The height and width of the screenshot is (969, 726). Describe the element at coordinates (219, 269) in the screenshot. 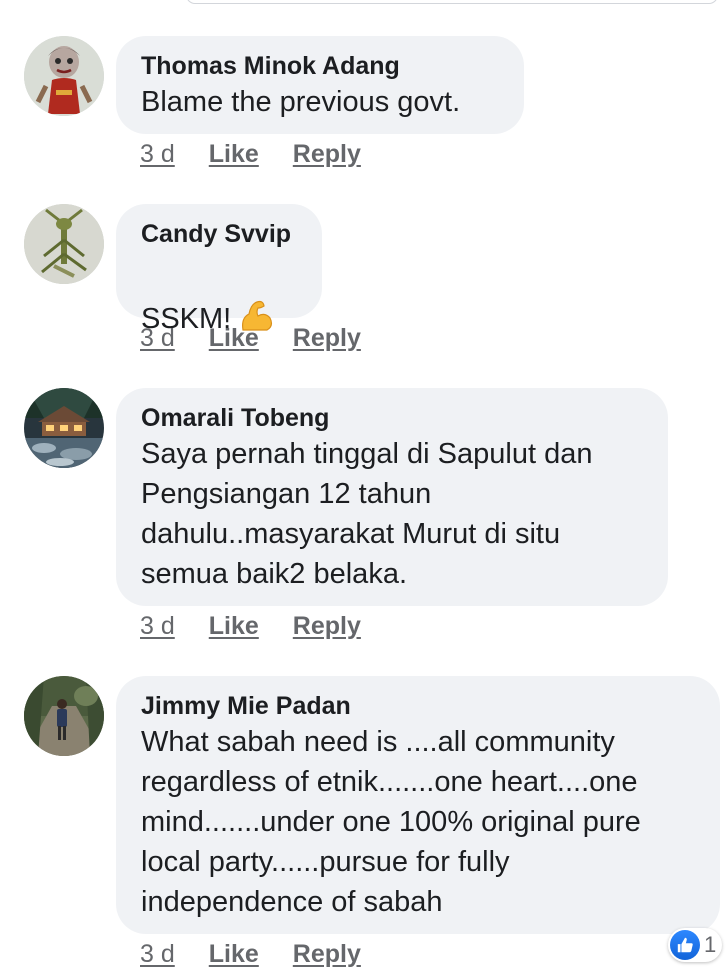

I see `comment-bubble: Candy Svvip SSKM!` at that location.